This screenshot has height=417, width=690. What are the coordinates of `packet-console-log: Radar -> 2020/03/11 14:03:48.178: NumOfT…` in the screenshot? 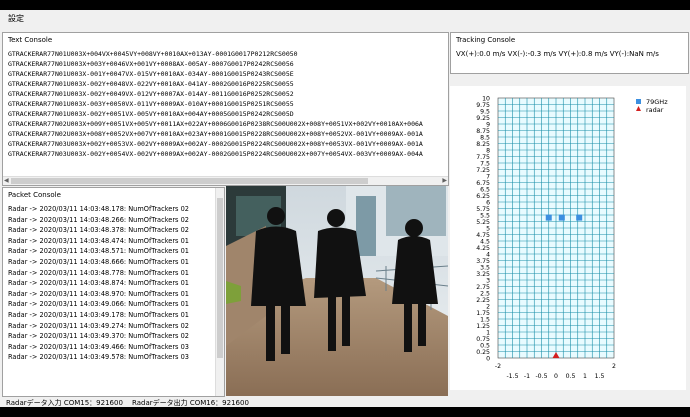 It's located at (98, 283).